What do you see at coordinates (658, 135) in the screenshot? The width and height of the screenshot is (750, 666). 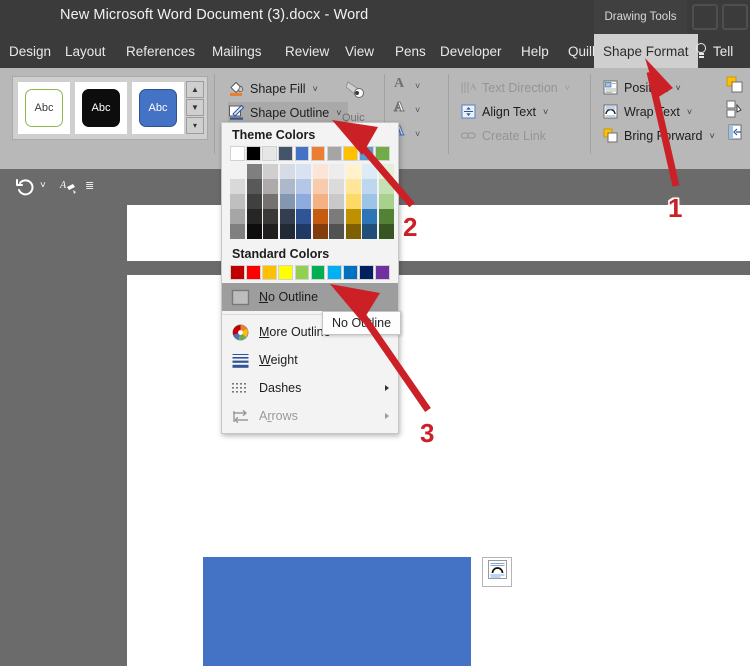 I see `bring-forward-button: Bring Forward ˅` at bounding box center [658, 135].